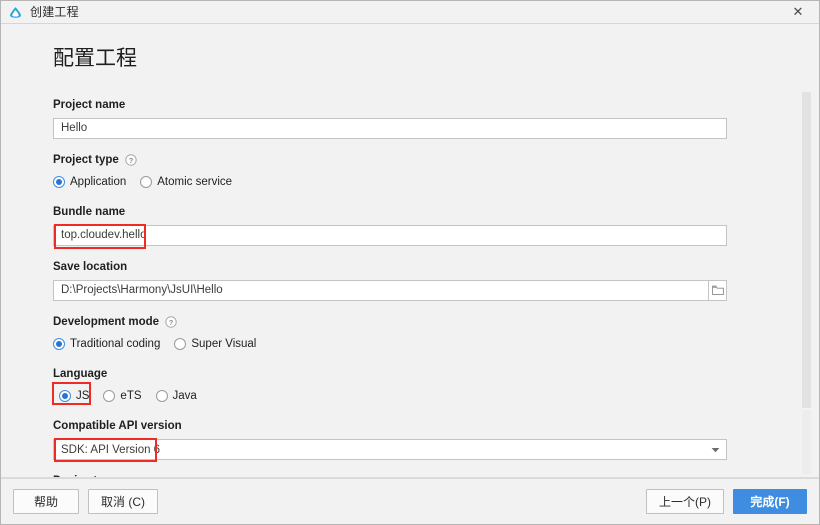 This screenshot has height=525, width=820. What do you see at coordinates (111, 449) in the screenshot?
I see `selected-value: SDK: API Version 6` at bounding box center [111, 449].